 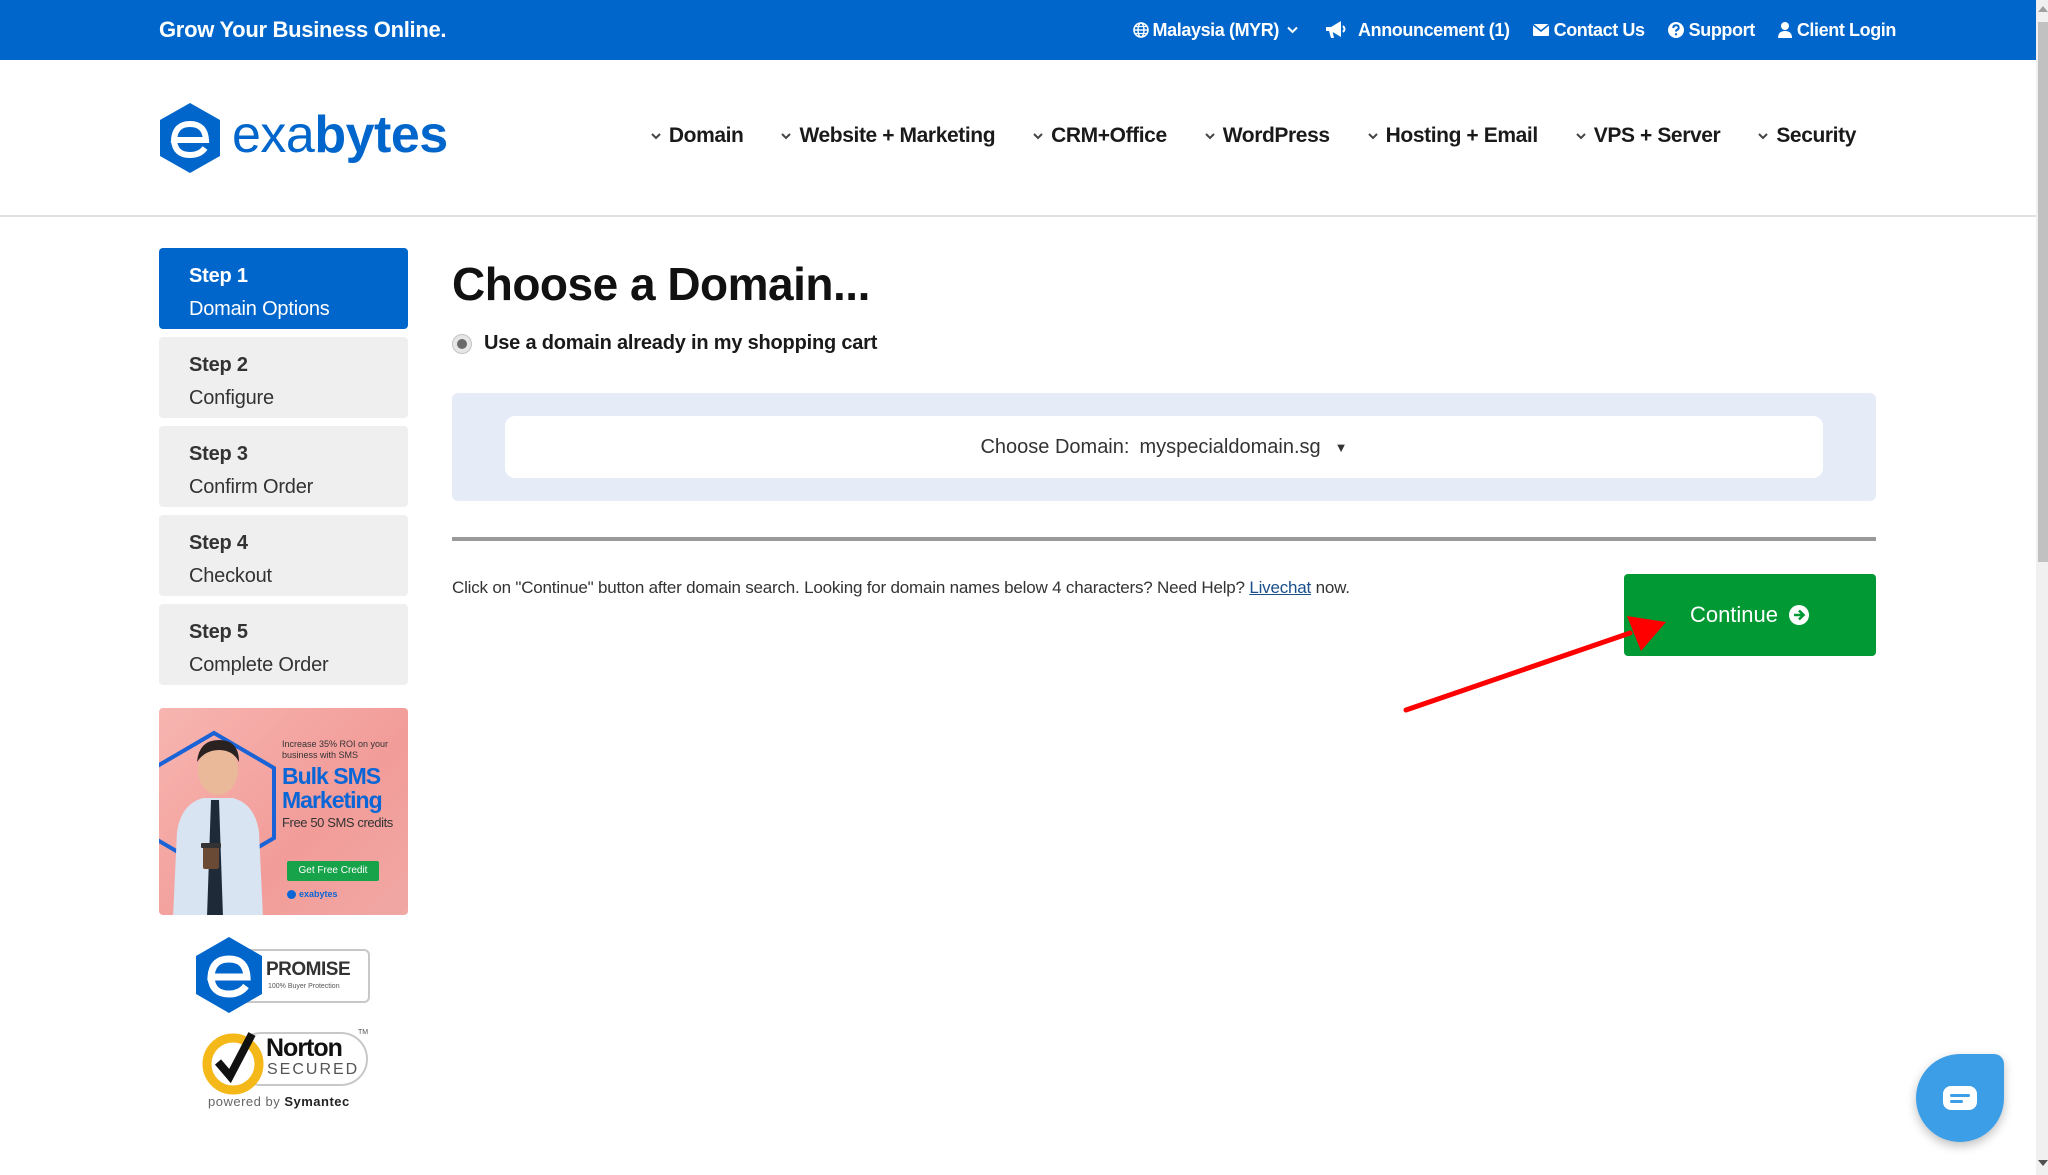 What do you see at coordinates (308, 969) in the screenshot?
I see `promise-title: PROMISE` at bounding box center [308, 969].